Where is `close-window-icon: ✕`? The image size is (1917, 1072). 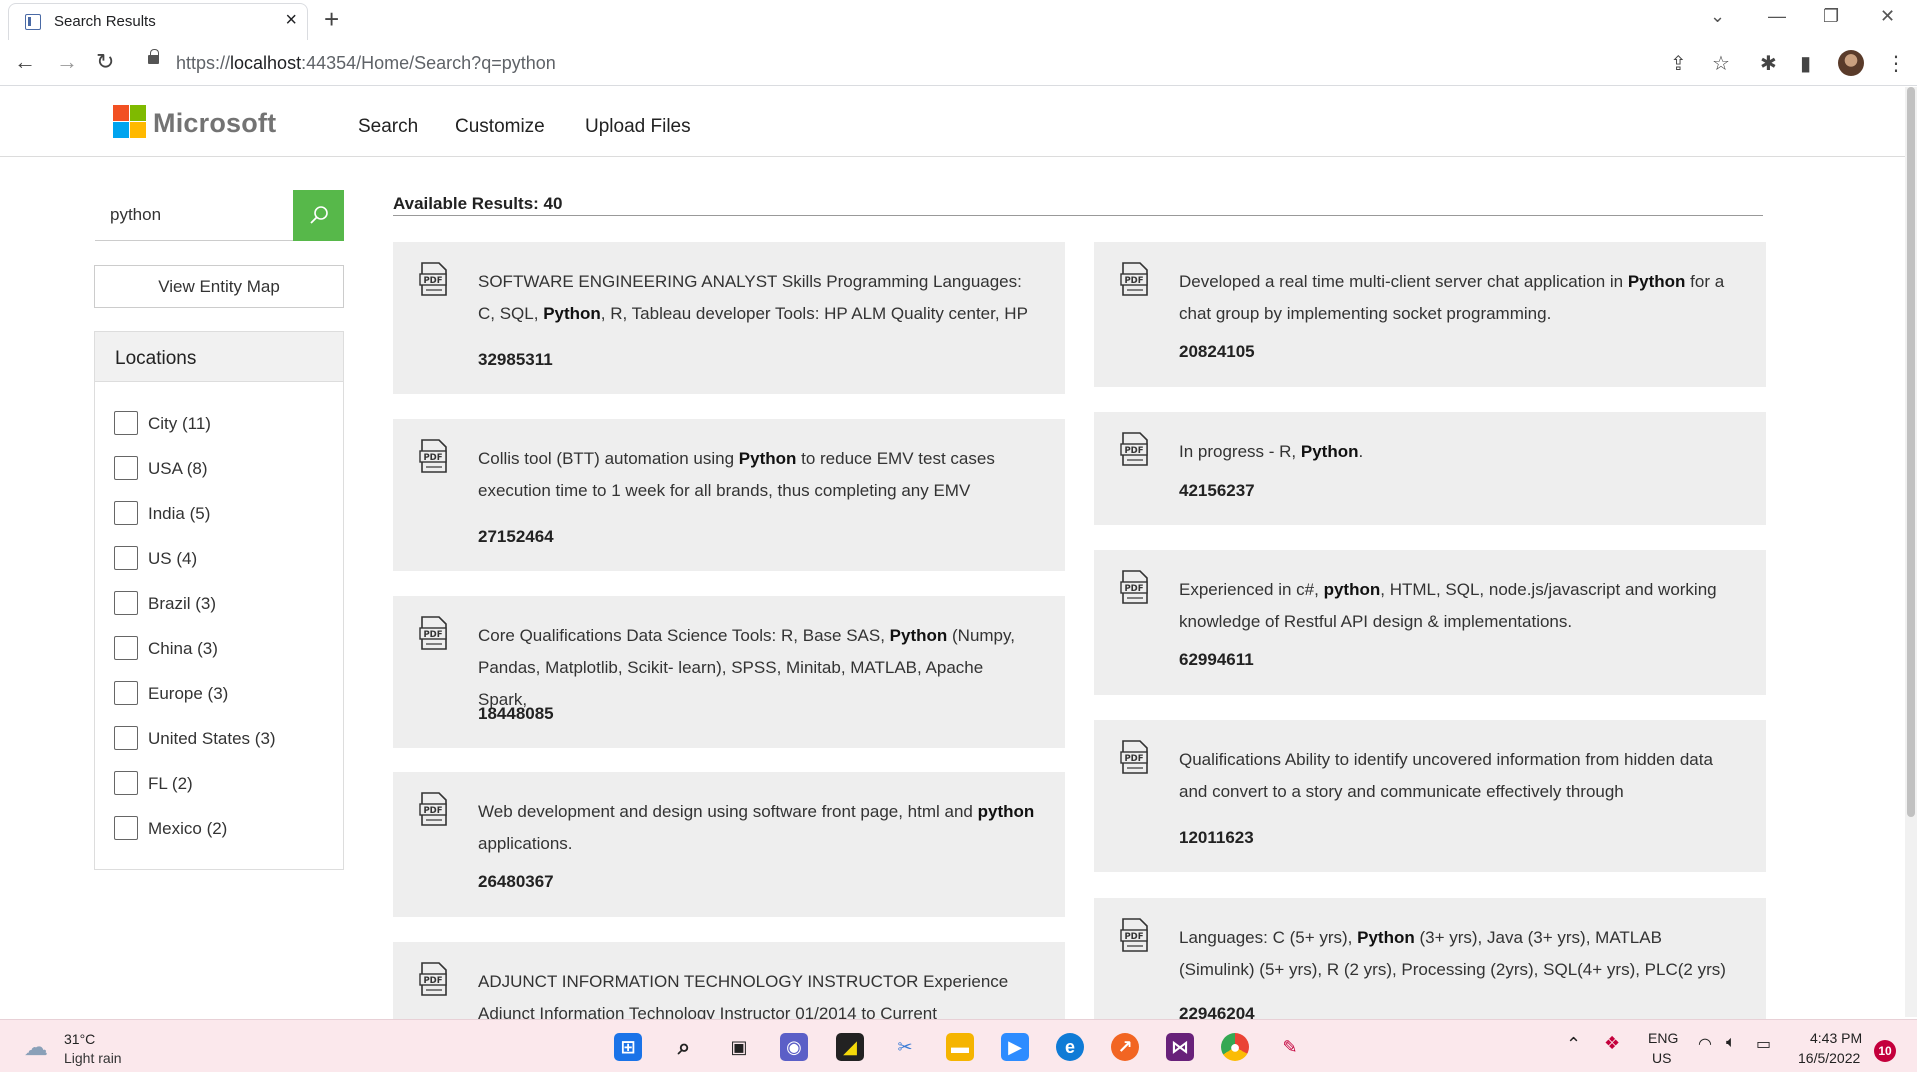
close-window-icon: ✕ is located at coordinates (1887, 16).